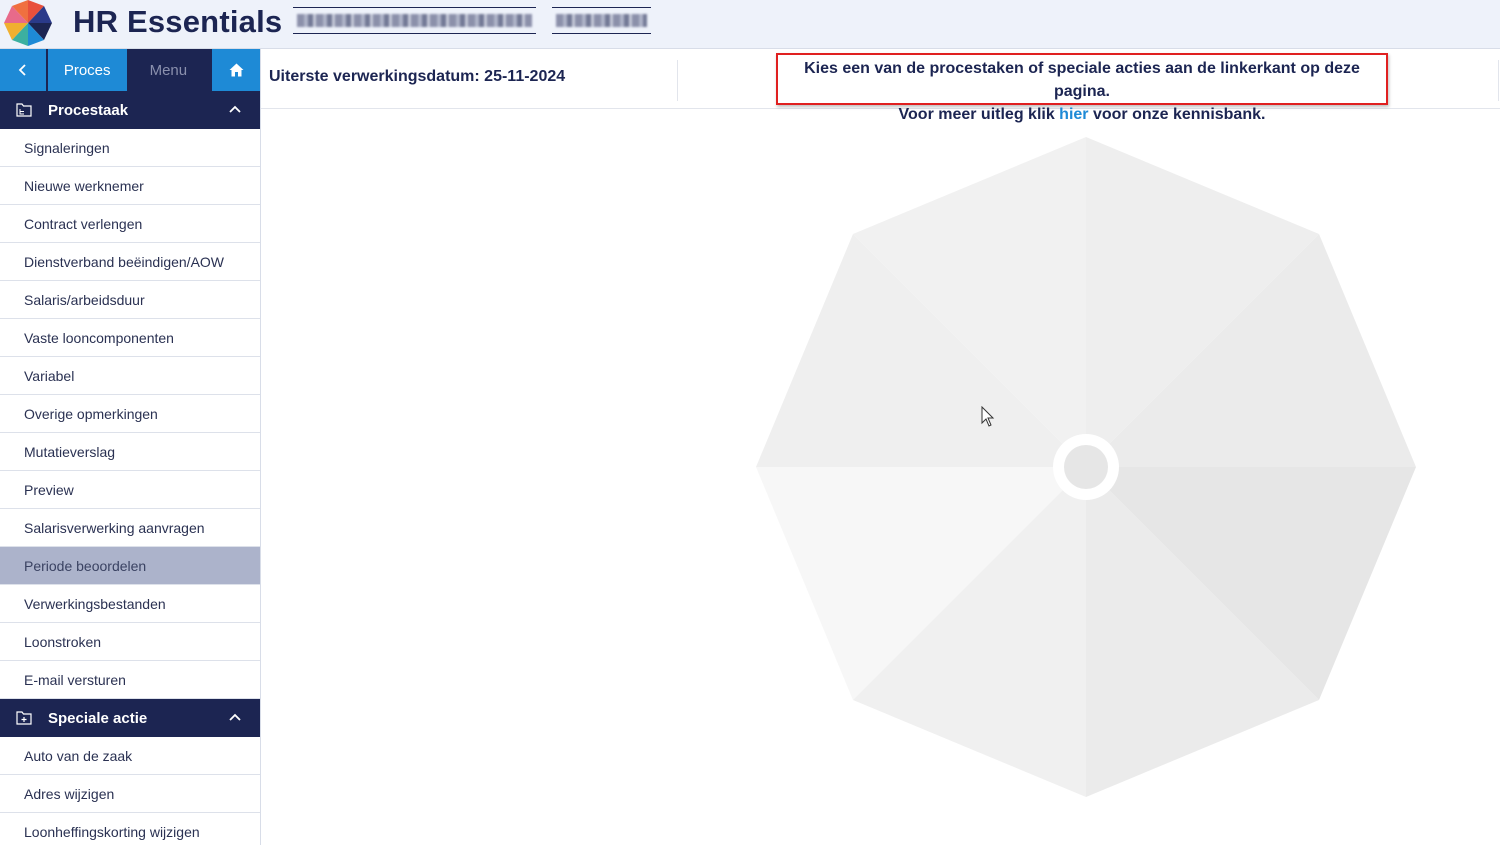 This screenshot has width=1500, height=845. I want to click on home-button, so click(236, 70).